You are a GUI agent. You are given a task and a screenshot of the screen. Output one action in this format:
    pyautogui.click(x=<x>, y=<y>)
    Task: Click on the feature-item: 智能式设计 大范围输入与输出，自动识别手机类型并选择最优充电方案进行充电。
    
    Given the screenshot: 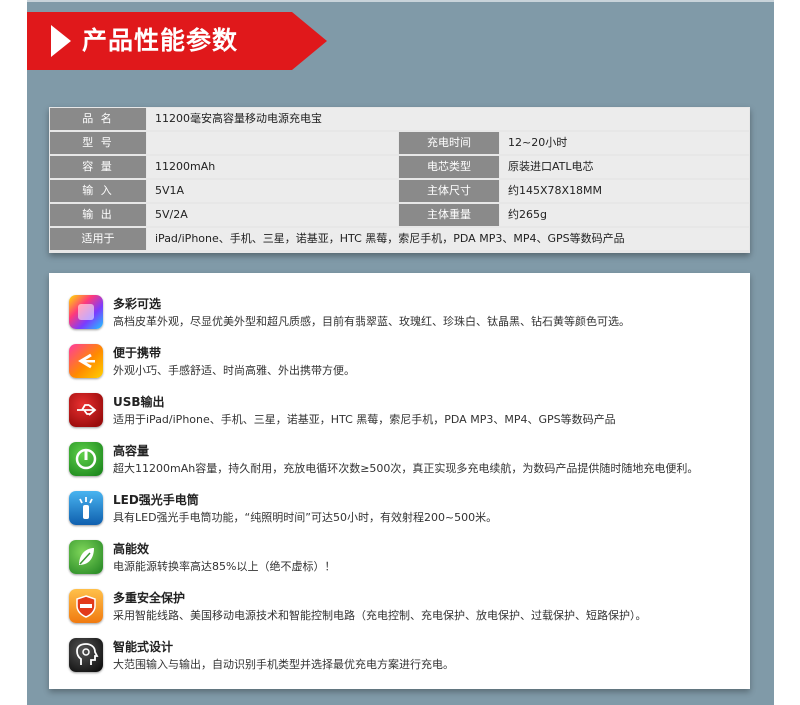 What is the action you would take?
    pyautogui.click(x=404, y=658)
    